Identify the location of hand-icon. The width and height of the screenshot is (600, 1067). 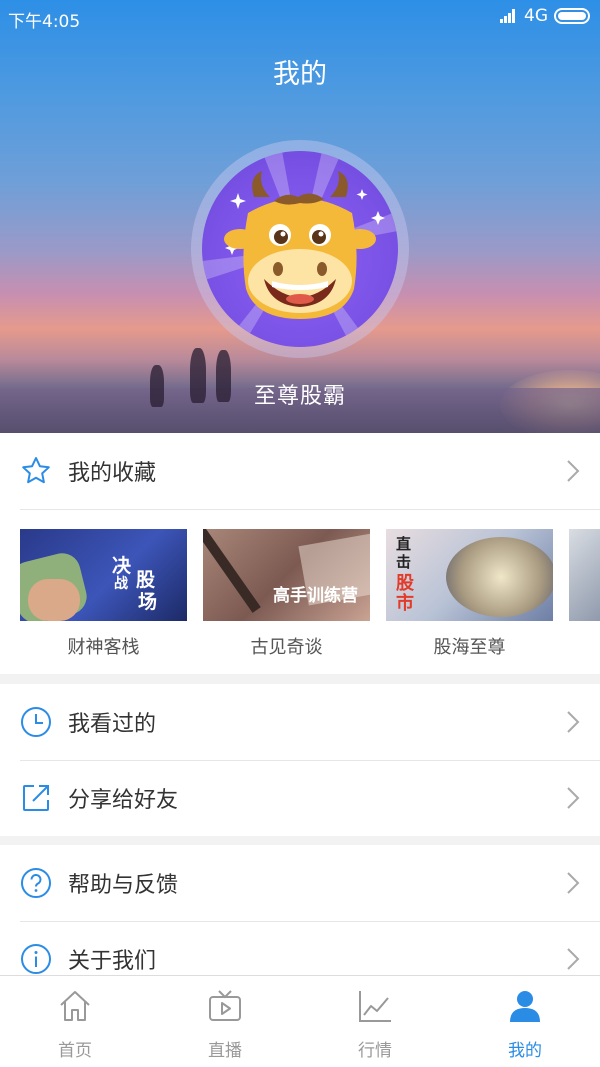
(54, 600).